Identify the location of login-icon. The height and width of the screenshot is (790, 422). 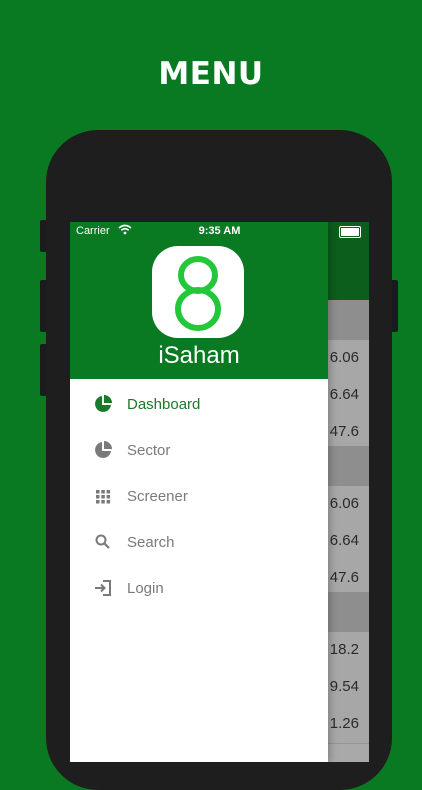
(103, 588).